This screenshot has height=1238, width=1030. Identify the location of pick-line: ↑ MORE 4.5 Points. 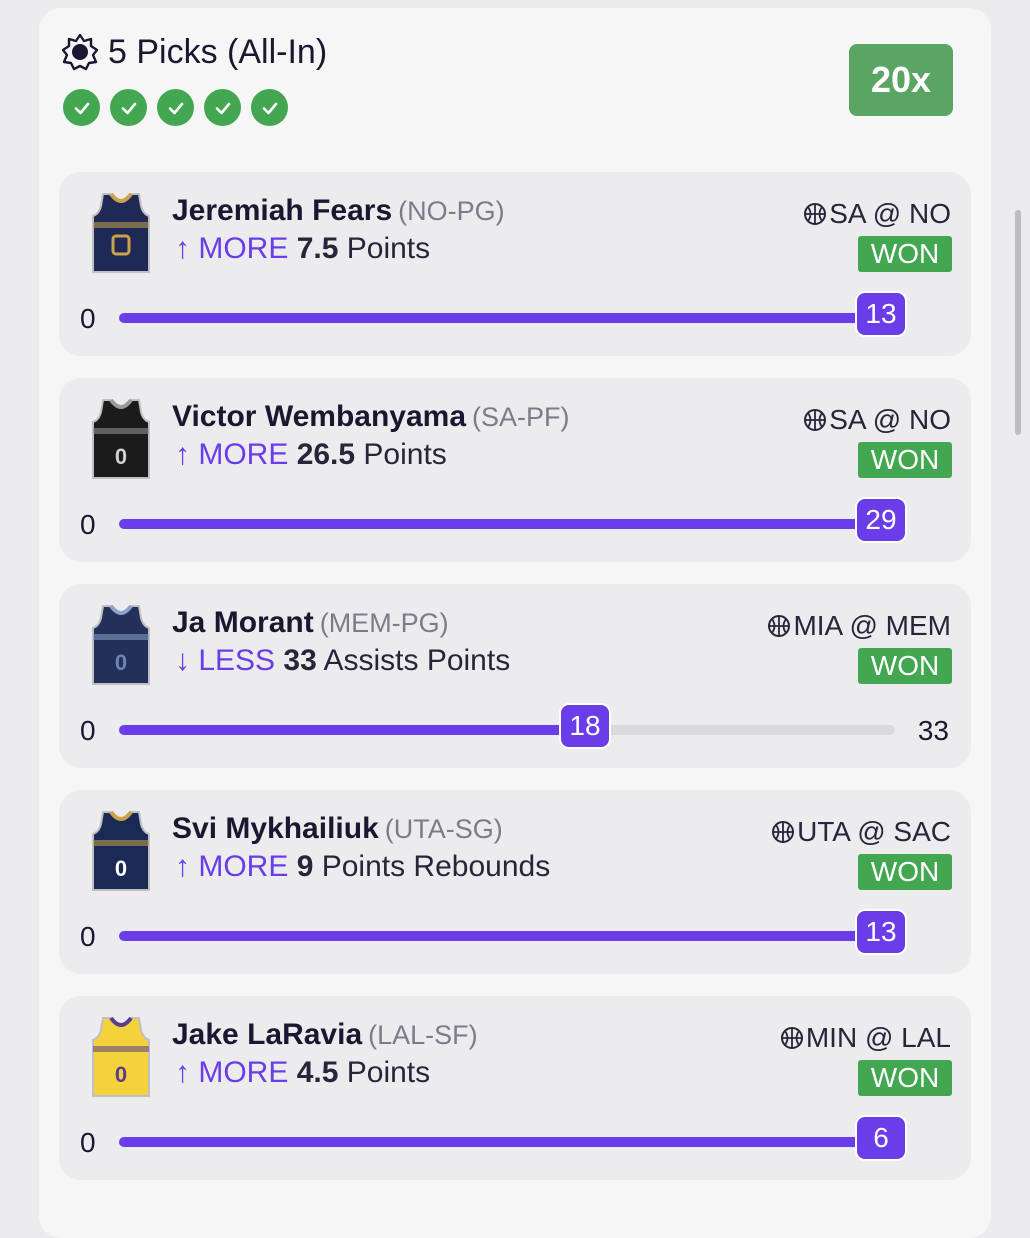
(302, 1073).